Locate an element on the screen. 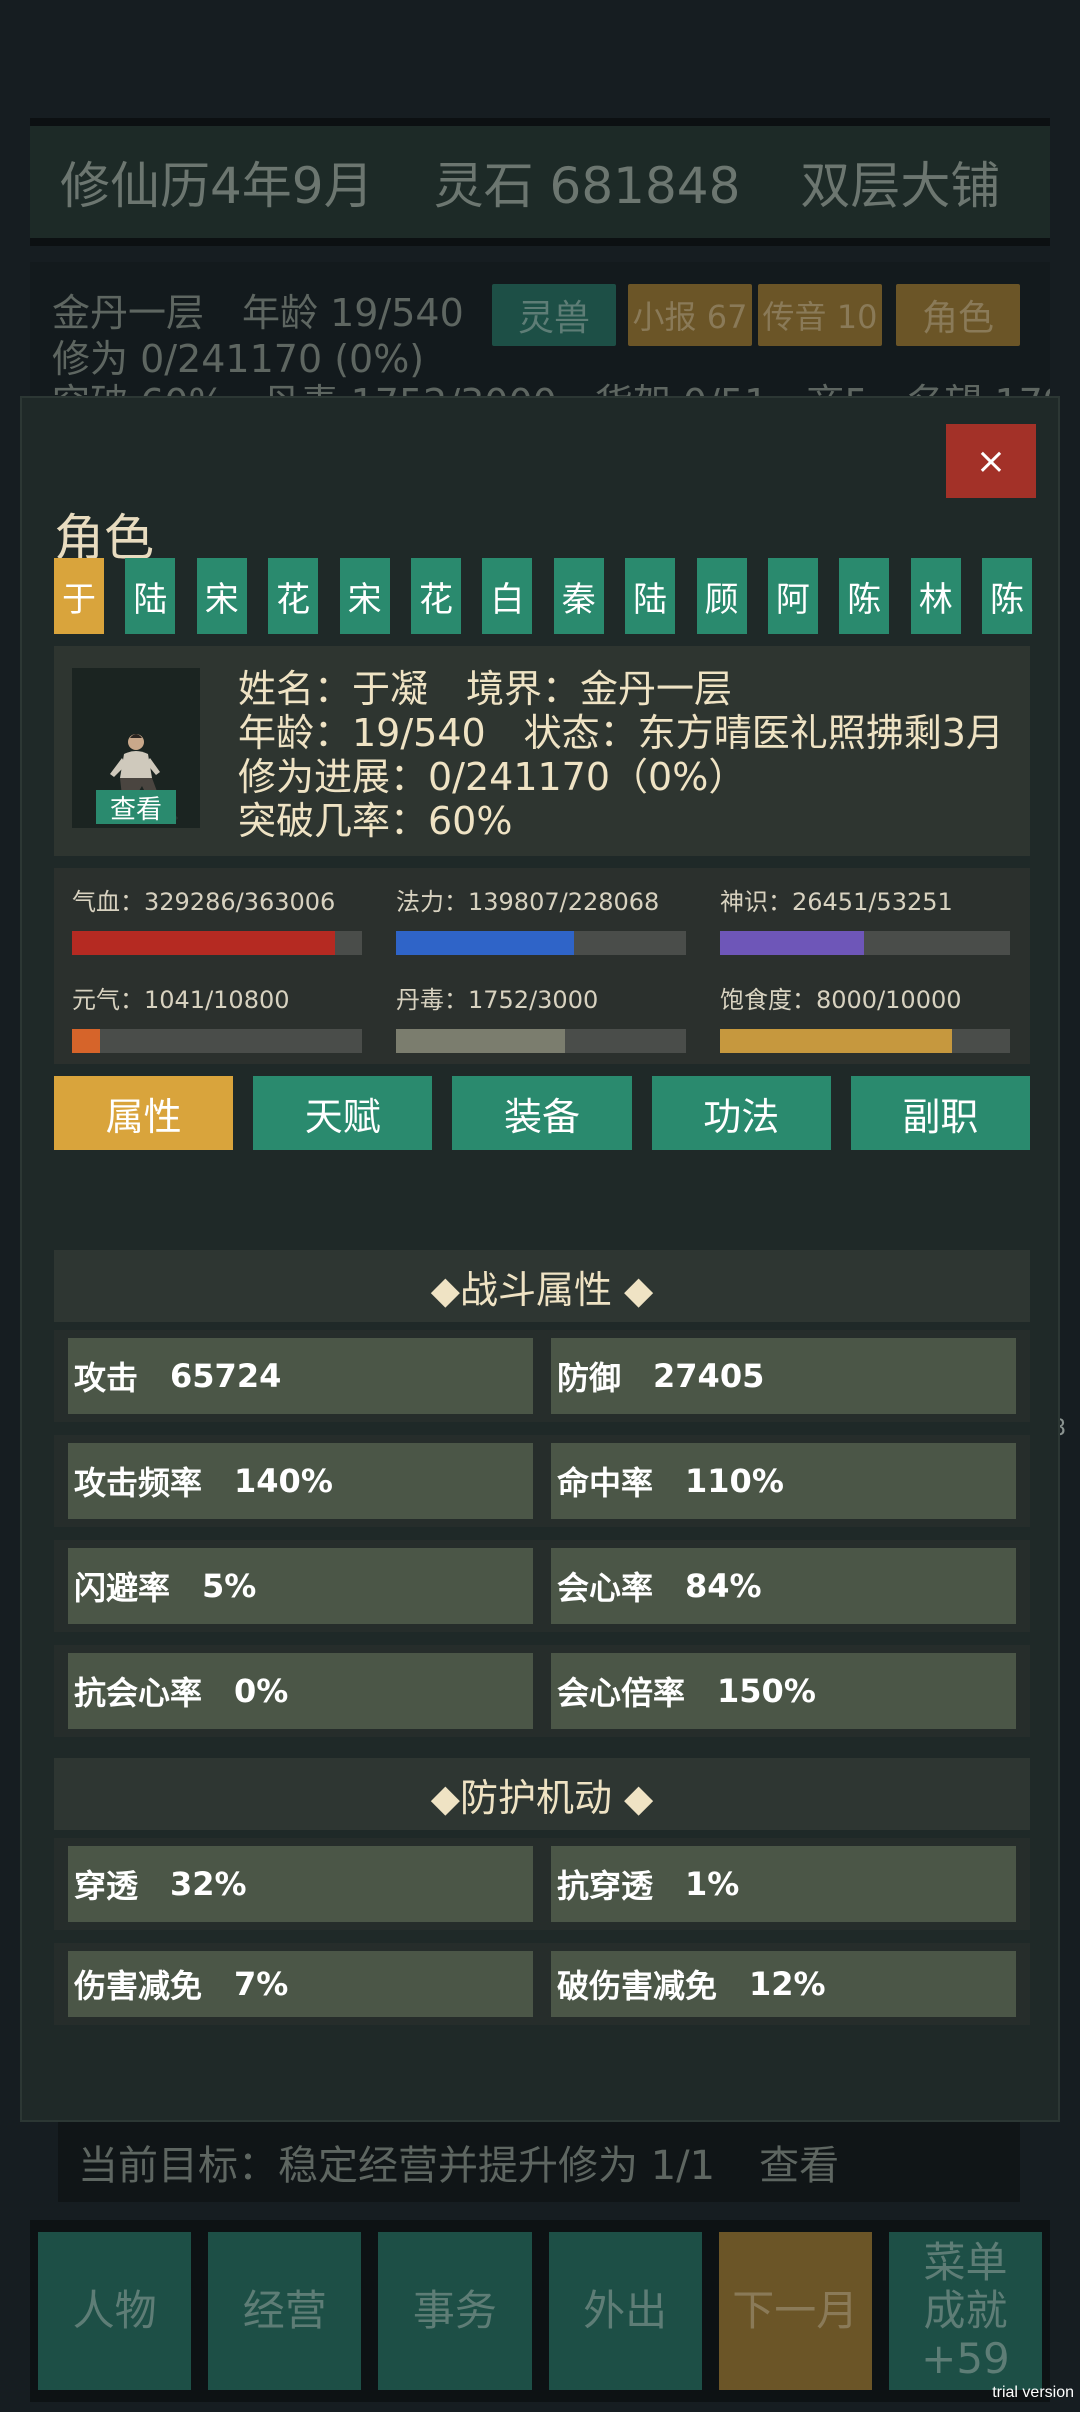 The image size is (1080, 2412). attr-row: 穿透 32% 抗穿透 1% is located at coordinates (542, 1884).